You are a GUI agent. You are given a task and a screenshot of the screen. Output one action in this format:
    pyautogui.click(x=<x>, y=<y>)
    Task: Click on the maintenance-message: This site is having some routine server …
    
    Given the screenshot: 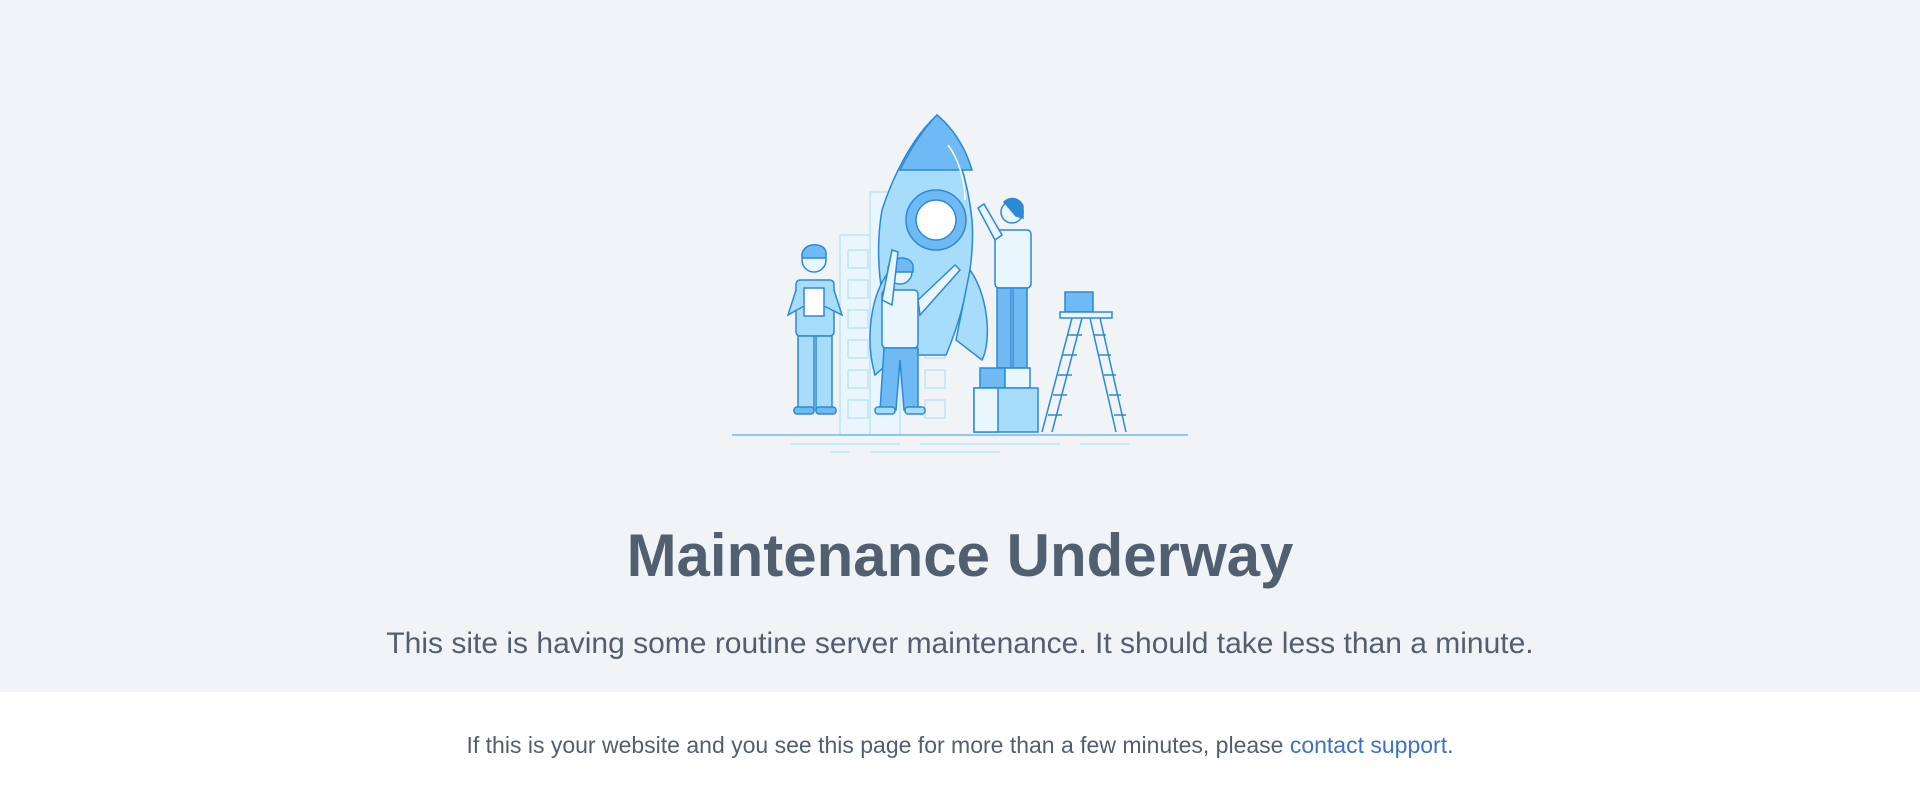 What is the action you would take?
    pyautogui.click(x=960, y=643)
    